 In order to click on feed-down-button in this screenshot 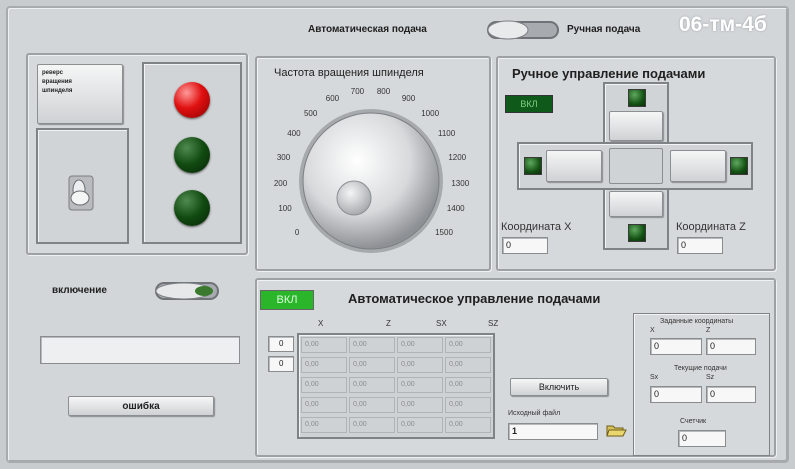, I will do `click(636, 204)`.